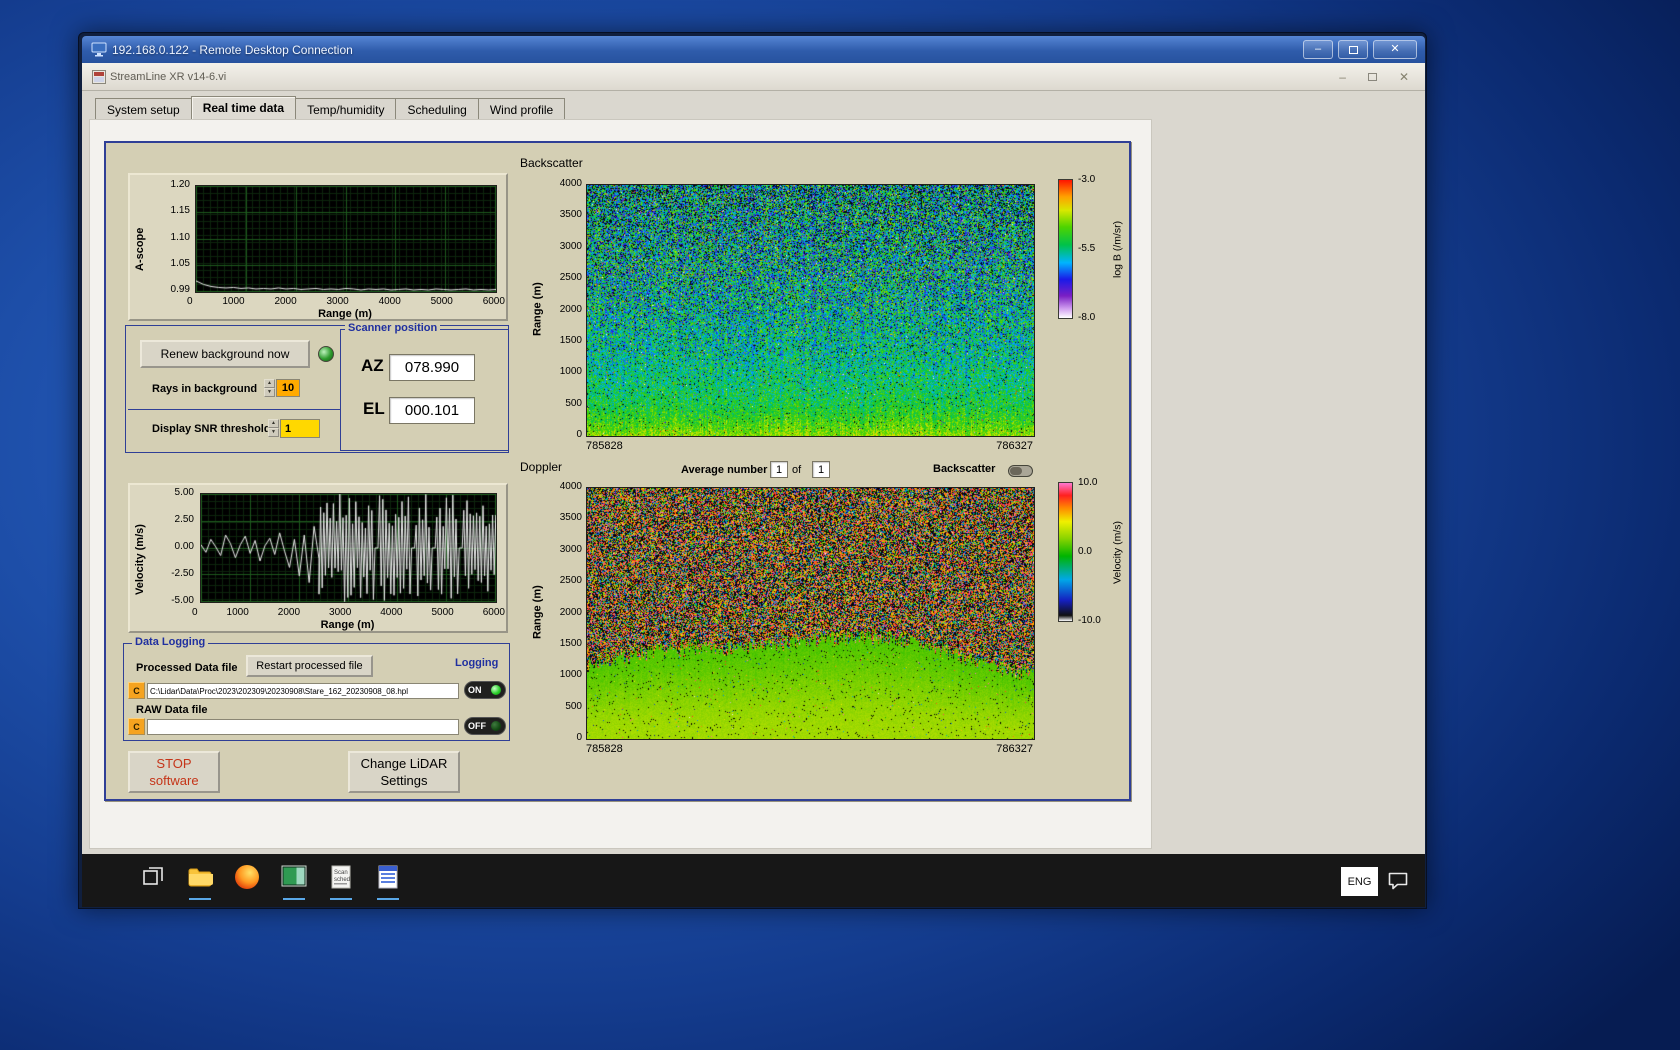 The width and height of the screenshot is (1680, 1050). What do you see at coordinates (1087, 248) in the screenshot?
I see `tick-label: -5.5` at bounding box center [1087, 248].